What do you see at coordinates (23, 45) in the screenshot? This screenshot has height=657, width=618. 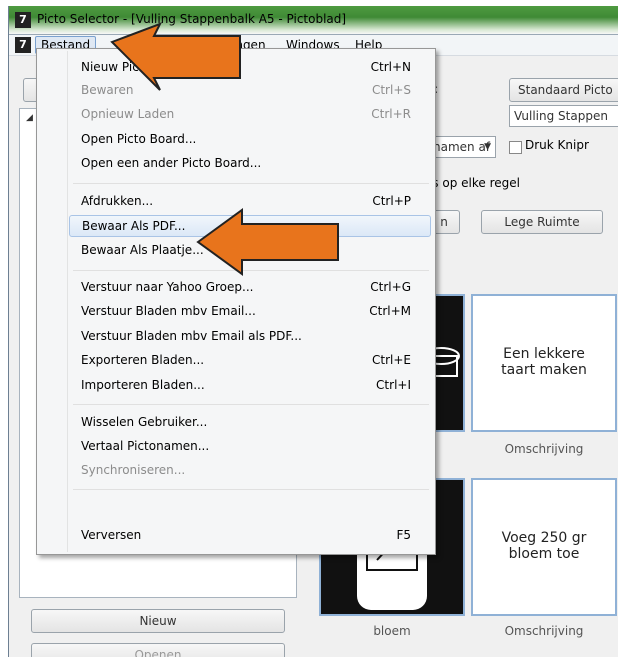 I see `system-menu-icon: 7` at bounding box center [23, 45].